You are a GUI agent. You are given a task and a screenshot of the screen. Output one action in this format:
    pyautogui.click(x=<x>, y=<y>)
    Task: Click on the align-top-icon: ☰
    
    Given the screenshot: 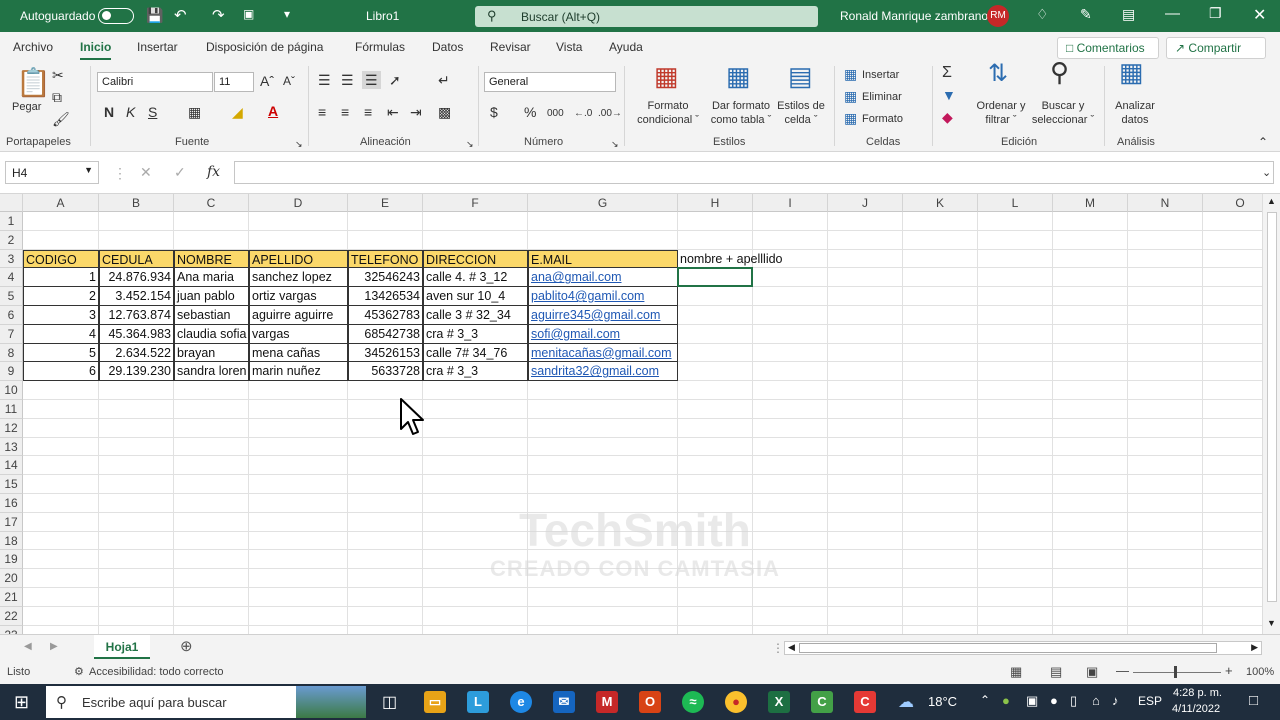 What is the action you would take?
    pyautogui.click(x=324, y=80)
    